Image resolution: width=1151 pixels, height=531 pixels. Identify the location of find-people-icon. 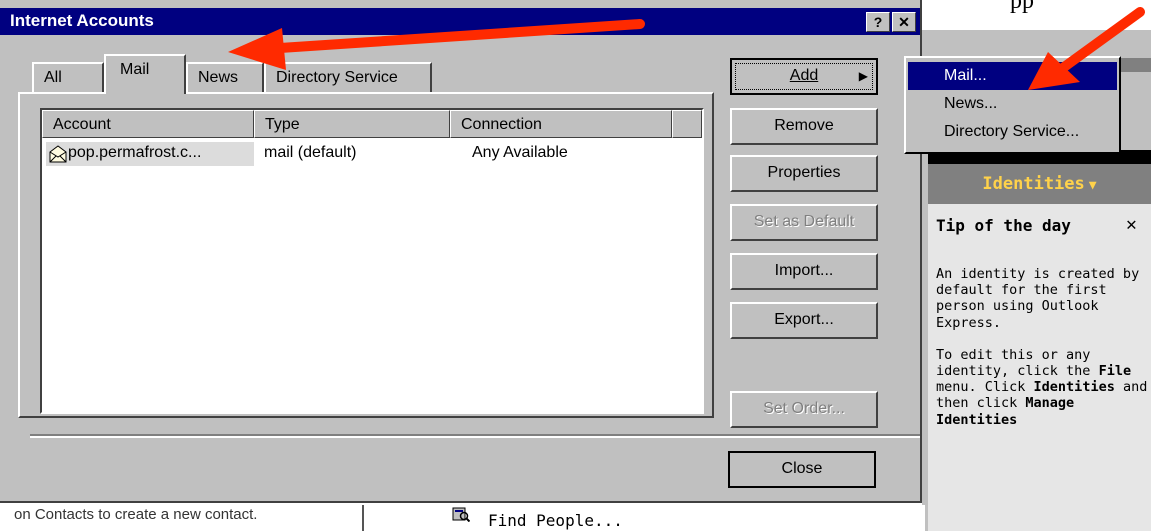
(461, 514).